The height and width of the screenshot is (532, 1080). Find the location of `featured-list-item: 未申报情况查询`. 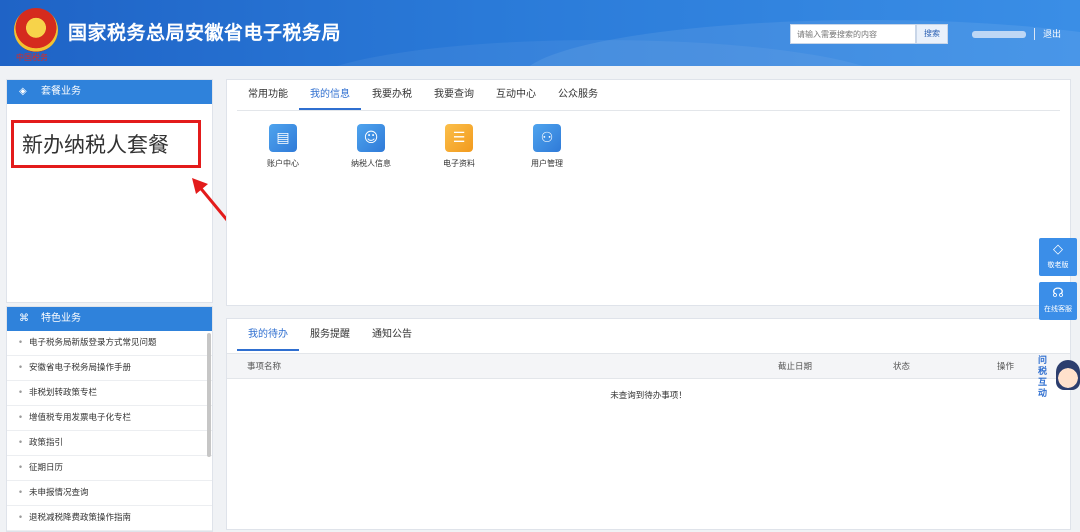

featured-list-item: 未申报情况查询 is located at coordinates (109, 493).